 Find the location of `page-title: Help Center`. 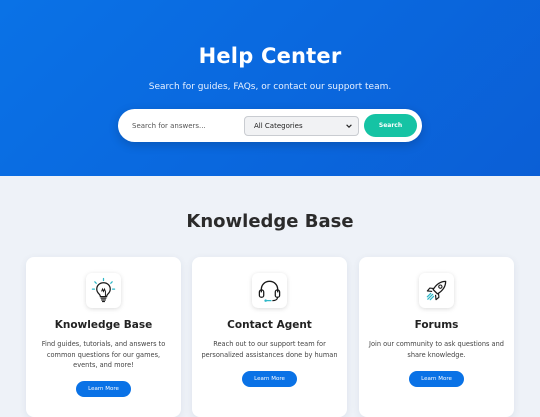

page-title: Help Center is located at coordinates (270, 56).